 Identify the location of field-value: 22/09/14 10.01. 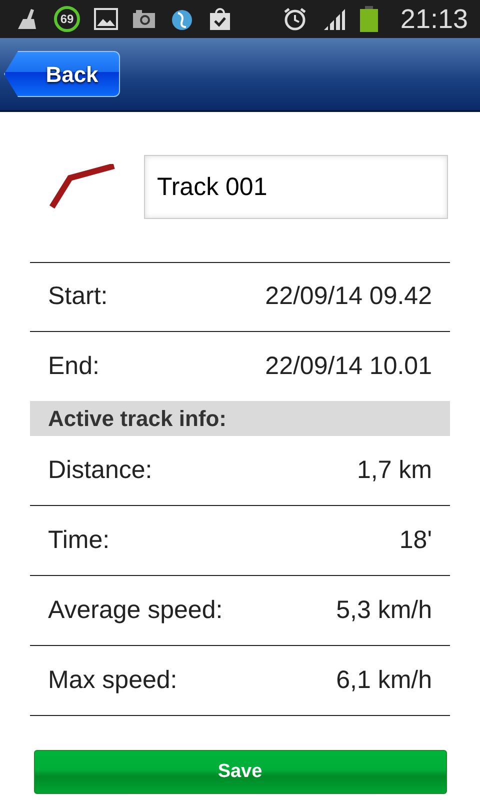
(348, 366).